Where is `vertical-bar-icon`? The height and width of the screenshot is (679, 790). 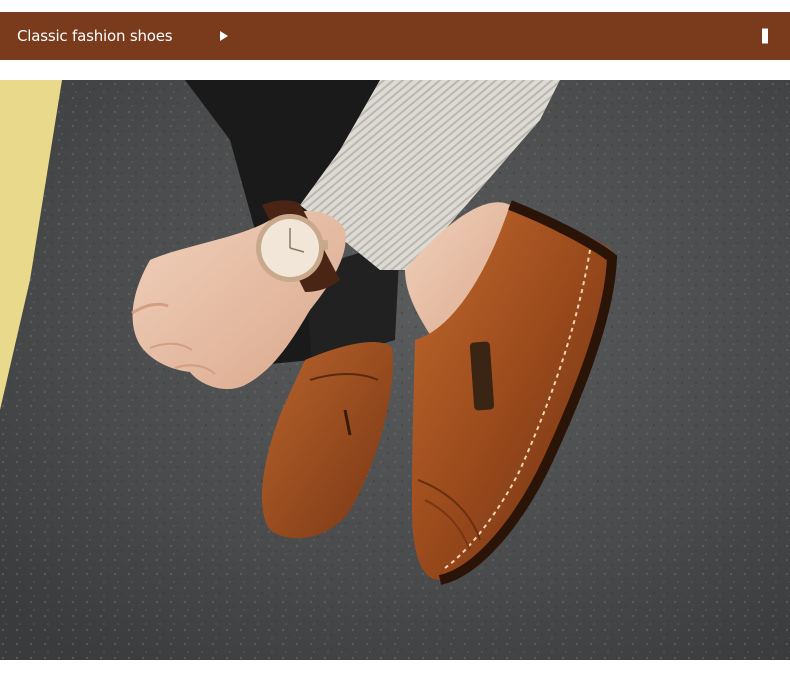 vertical-bar-icon is located at coordinates (765, 36).